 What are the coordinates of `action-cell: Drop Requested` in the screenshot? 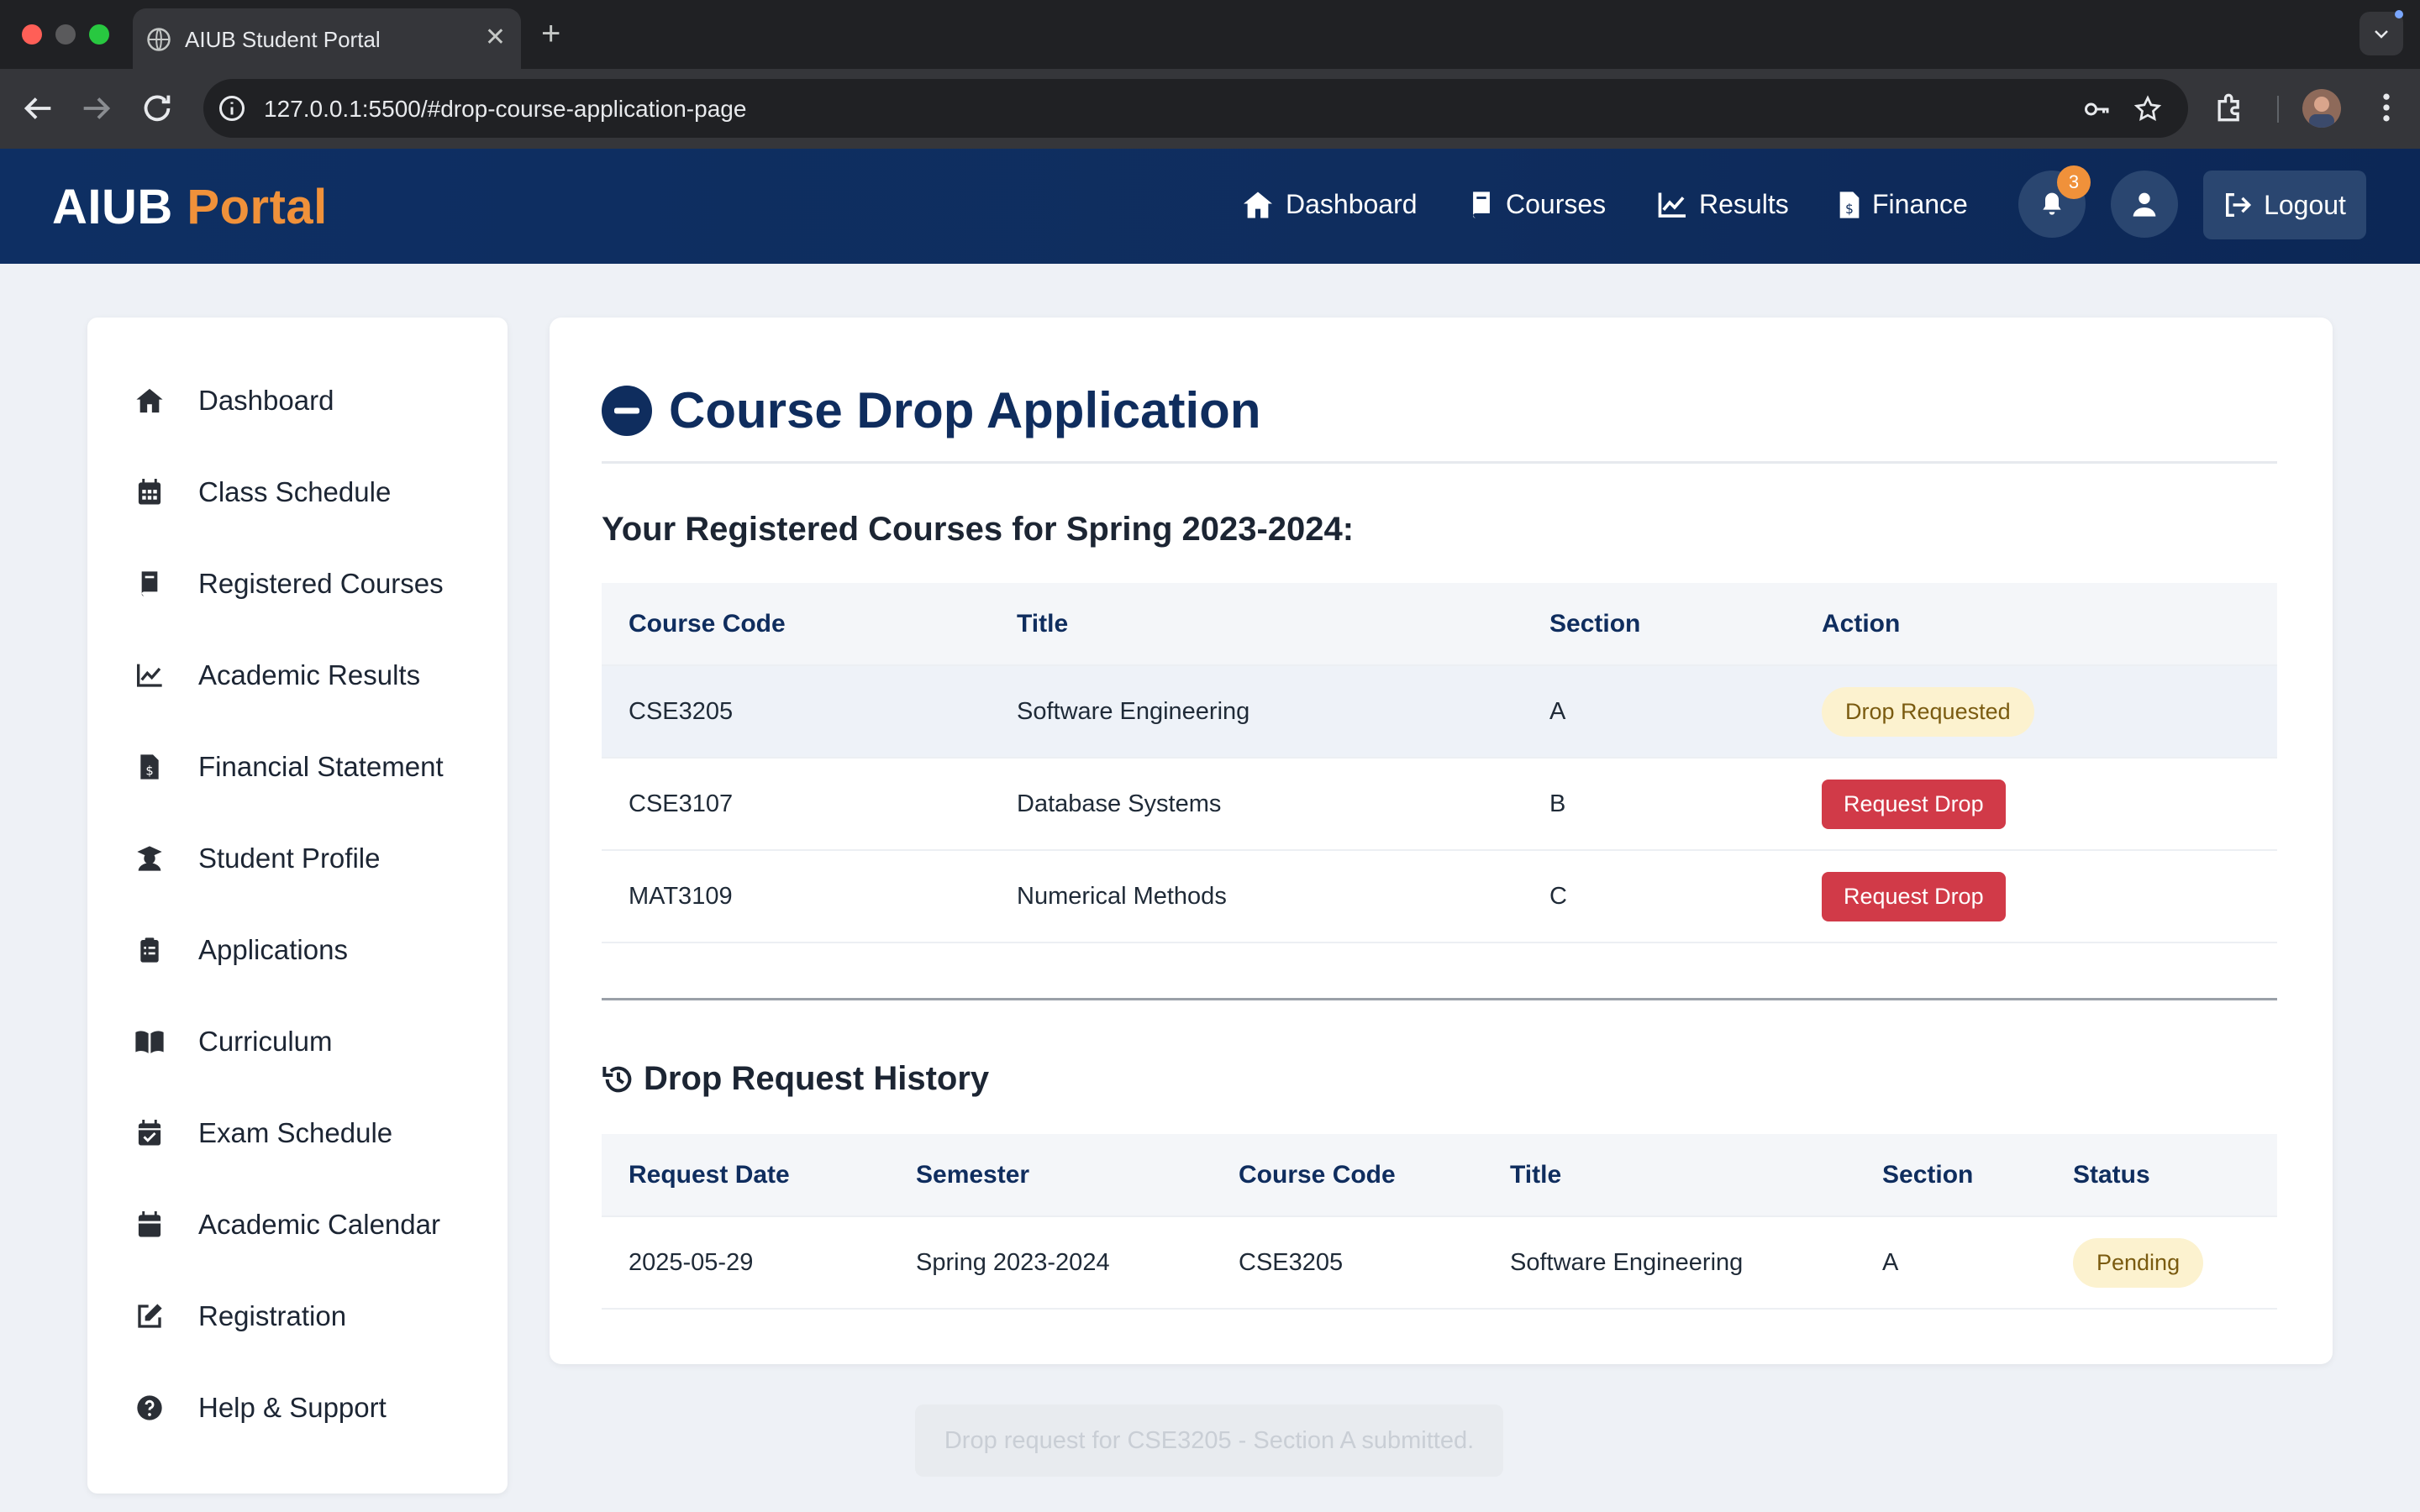 It's located at (2036, 711).